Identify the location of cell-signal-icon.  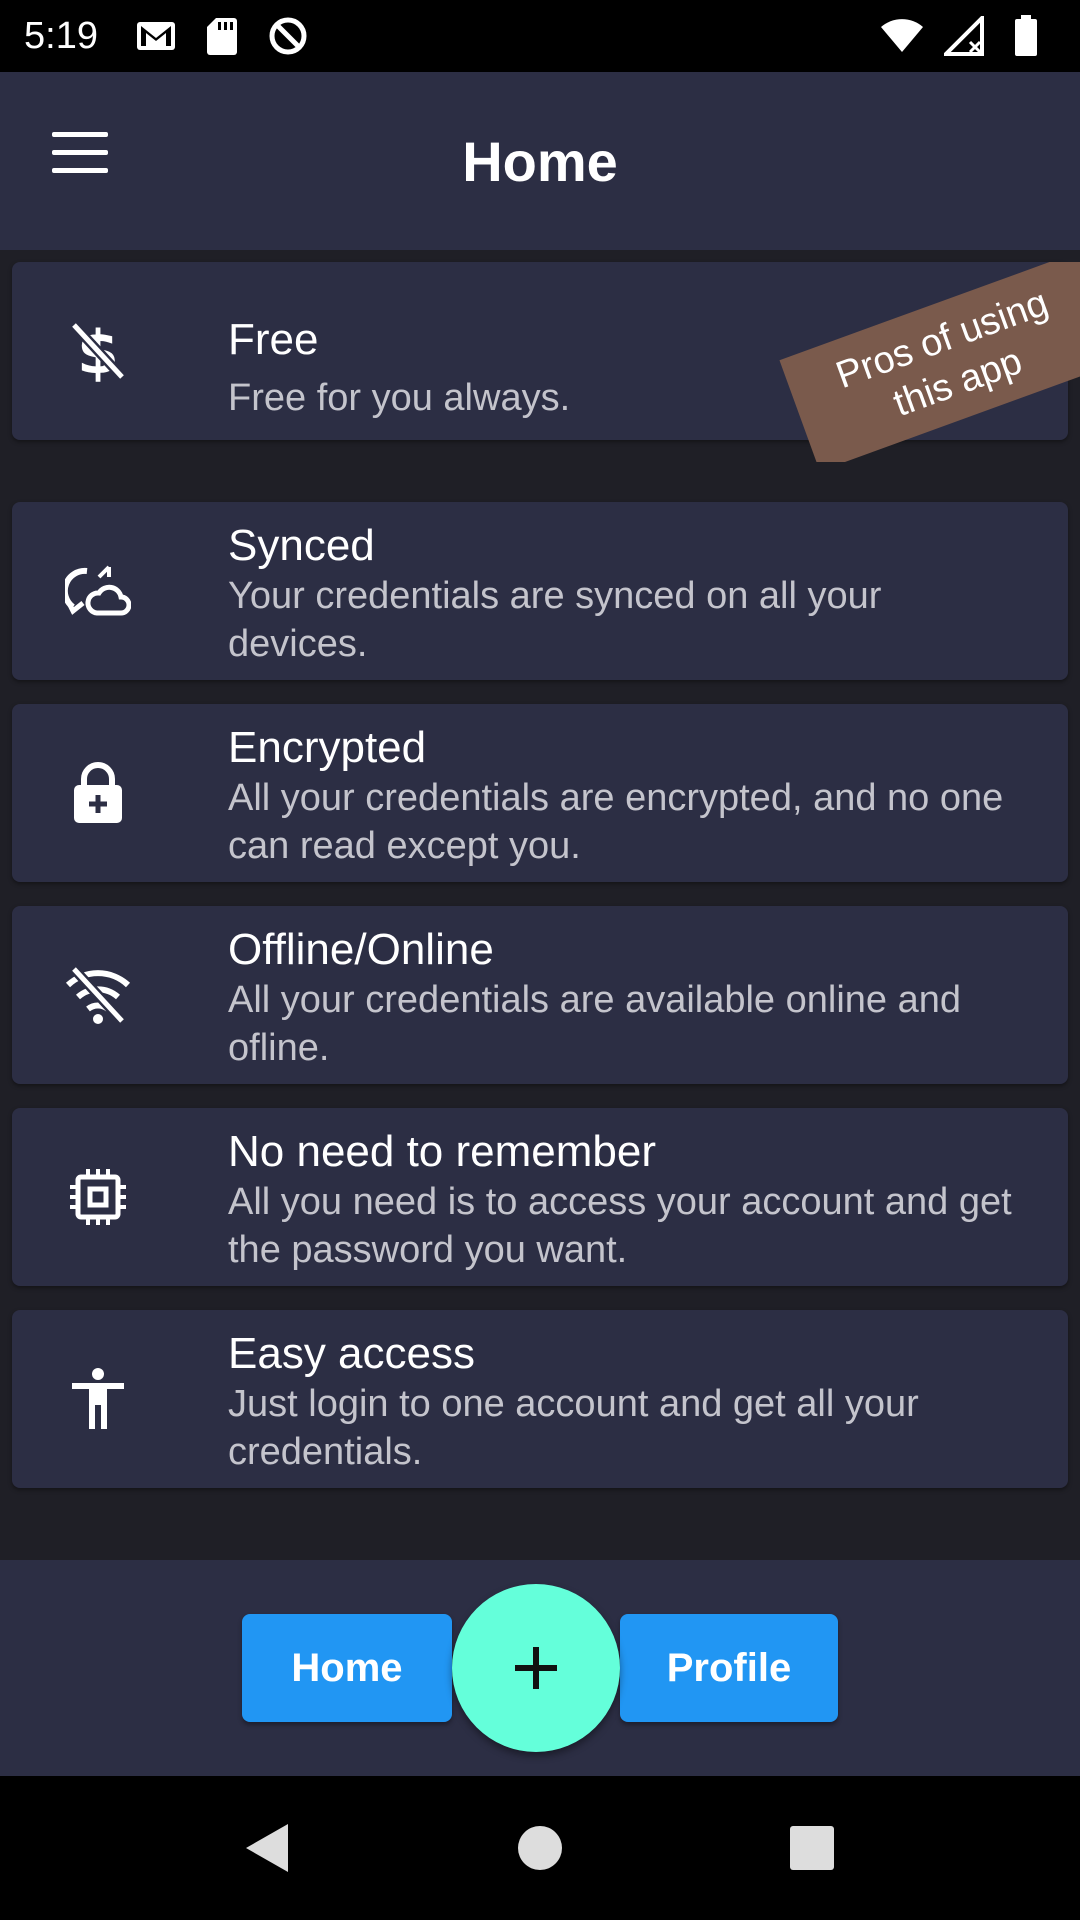
(964, 36).